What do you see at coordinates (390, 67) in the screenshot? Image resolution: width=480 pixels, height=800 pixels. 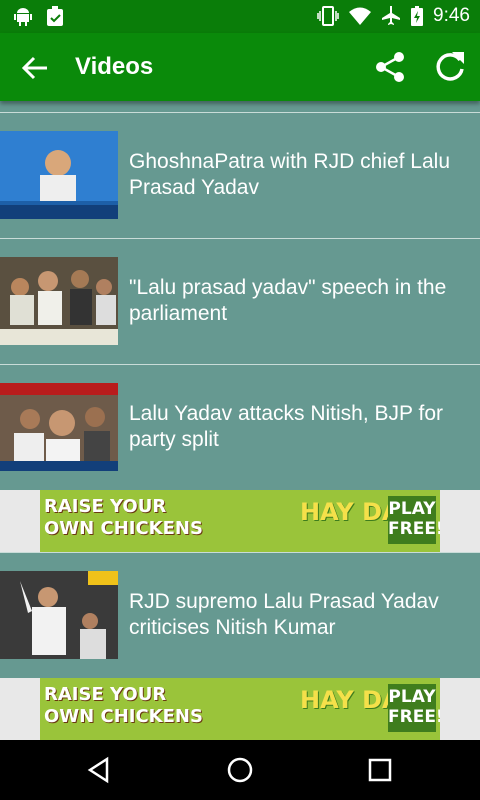 I see `share-icon` at bounding box center [390, 67].